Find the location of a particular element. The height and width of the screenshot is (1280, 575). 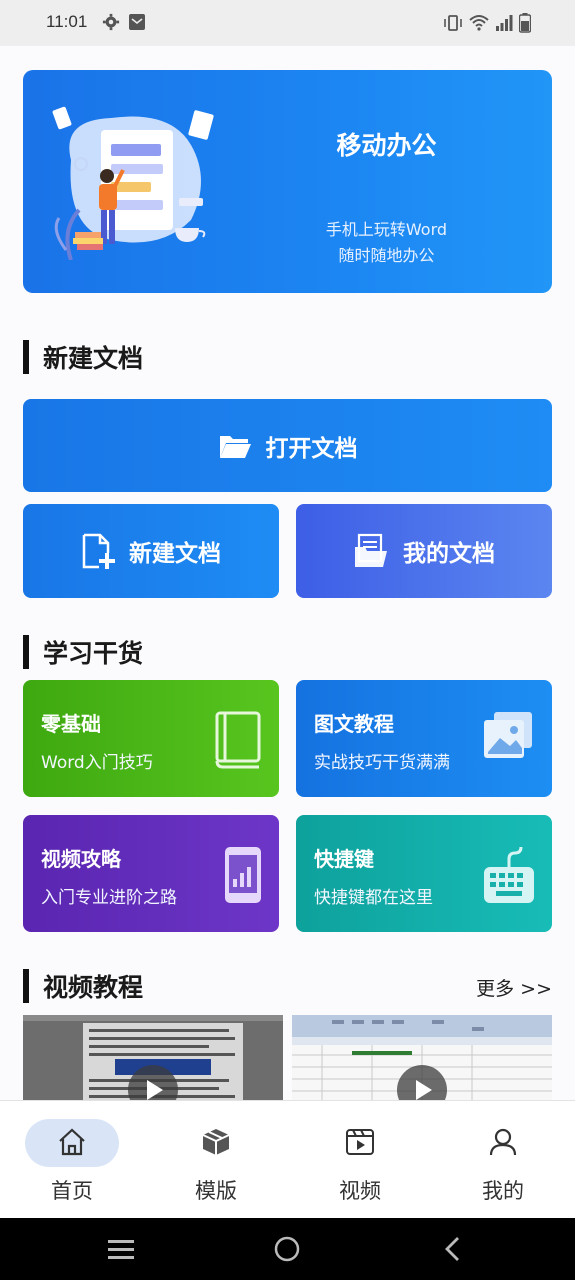

new-doc-button: 新建文档 is located at coordinates (151, 551).